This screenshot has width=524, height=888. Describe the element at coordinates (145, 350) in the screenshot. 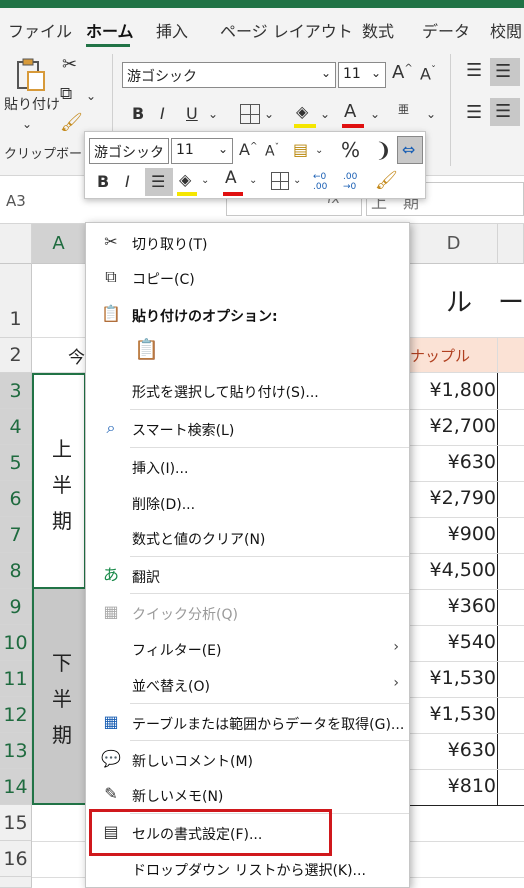

I see `paste-option-button: 📋` at that location.